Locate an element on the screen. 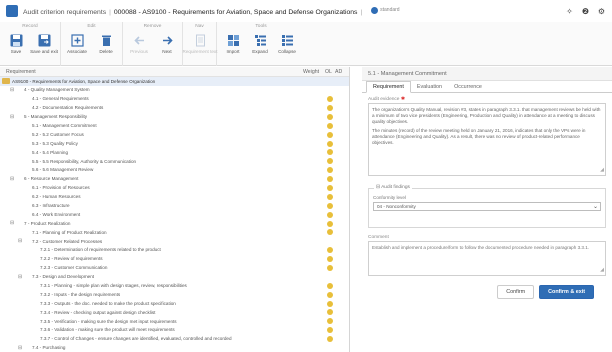  associate-icon is located at coordinates (77, 40).